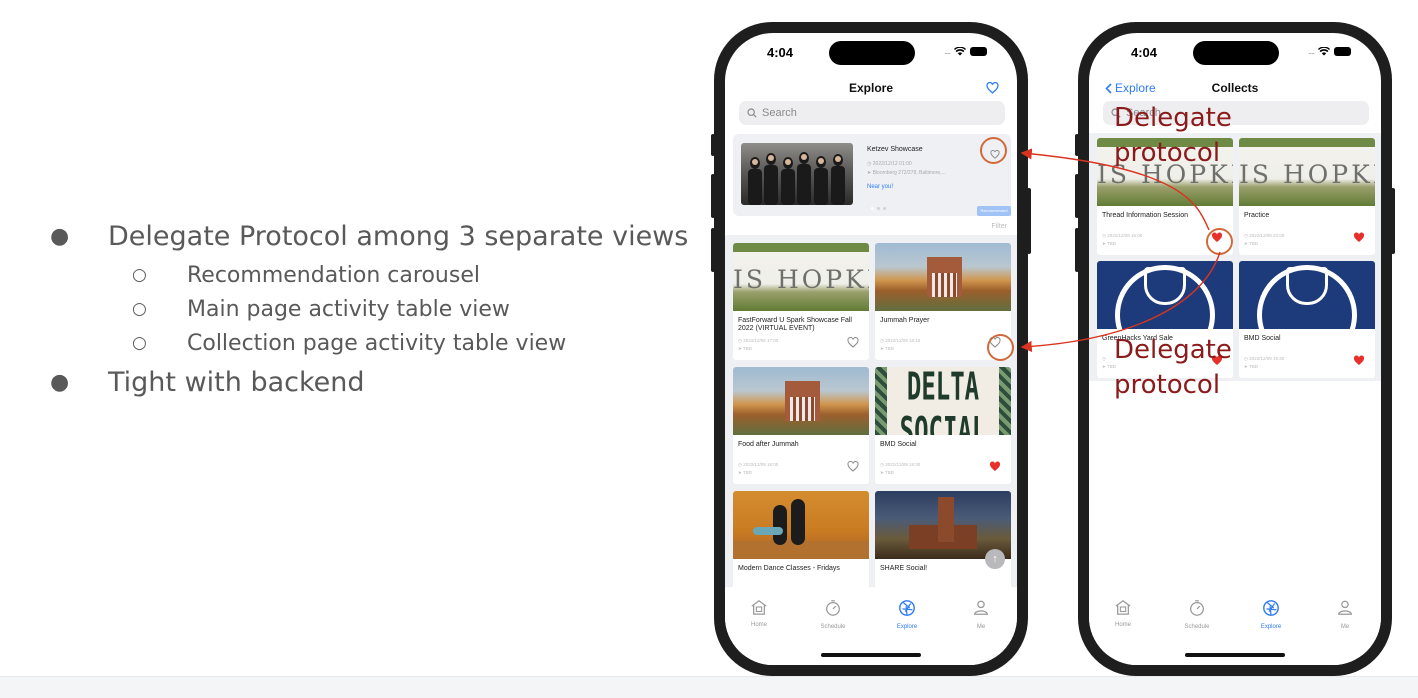 The width and height of the screenshot is (1418, 698). Describe the element at coordinates (1257, 215) in the screenshot. I see `card-title: Practice` at that location.